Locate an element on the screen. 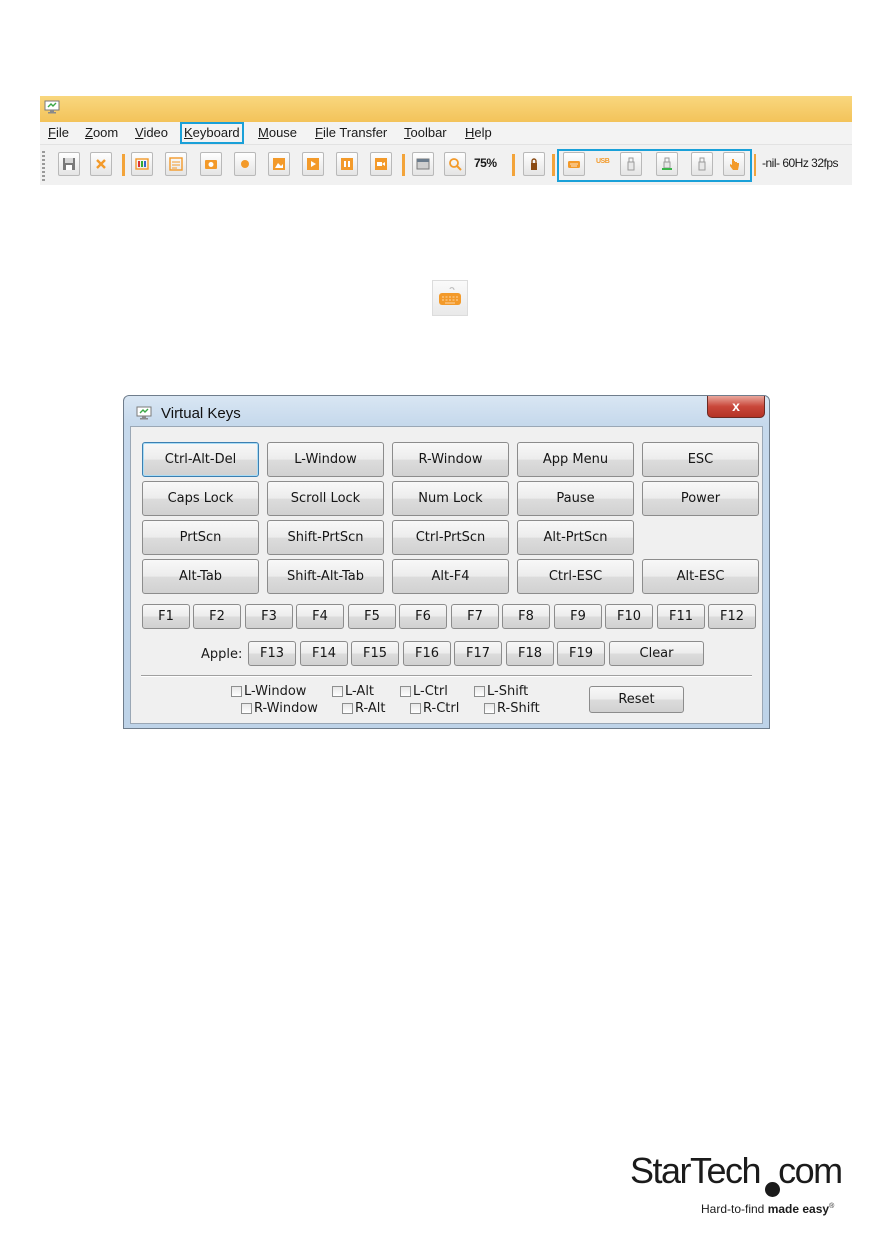 This screenshot has width=893, height=1259. key-f3: F3 is located at coordinates (269, 616).